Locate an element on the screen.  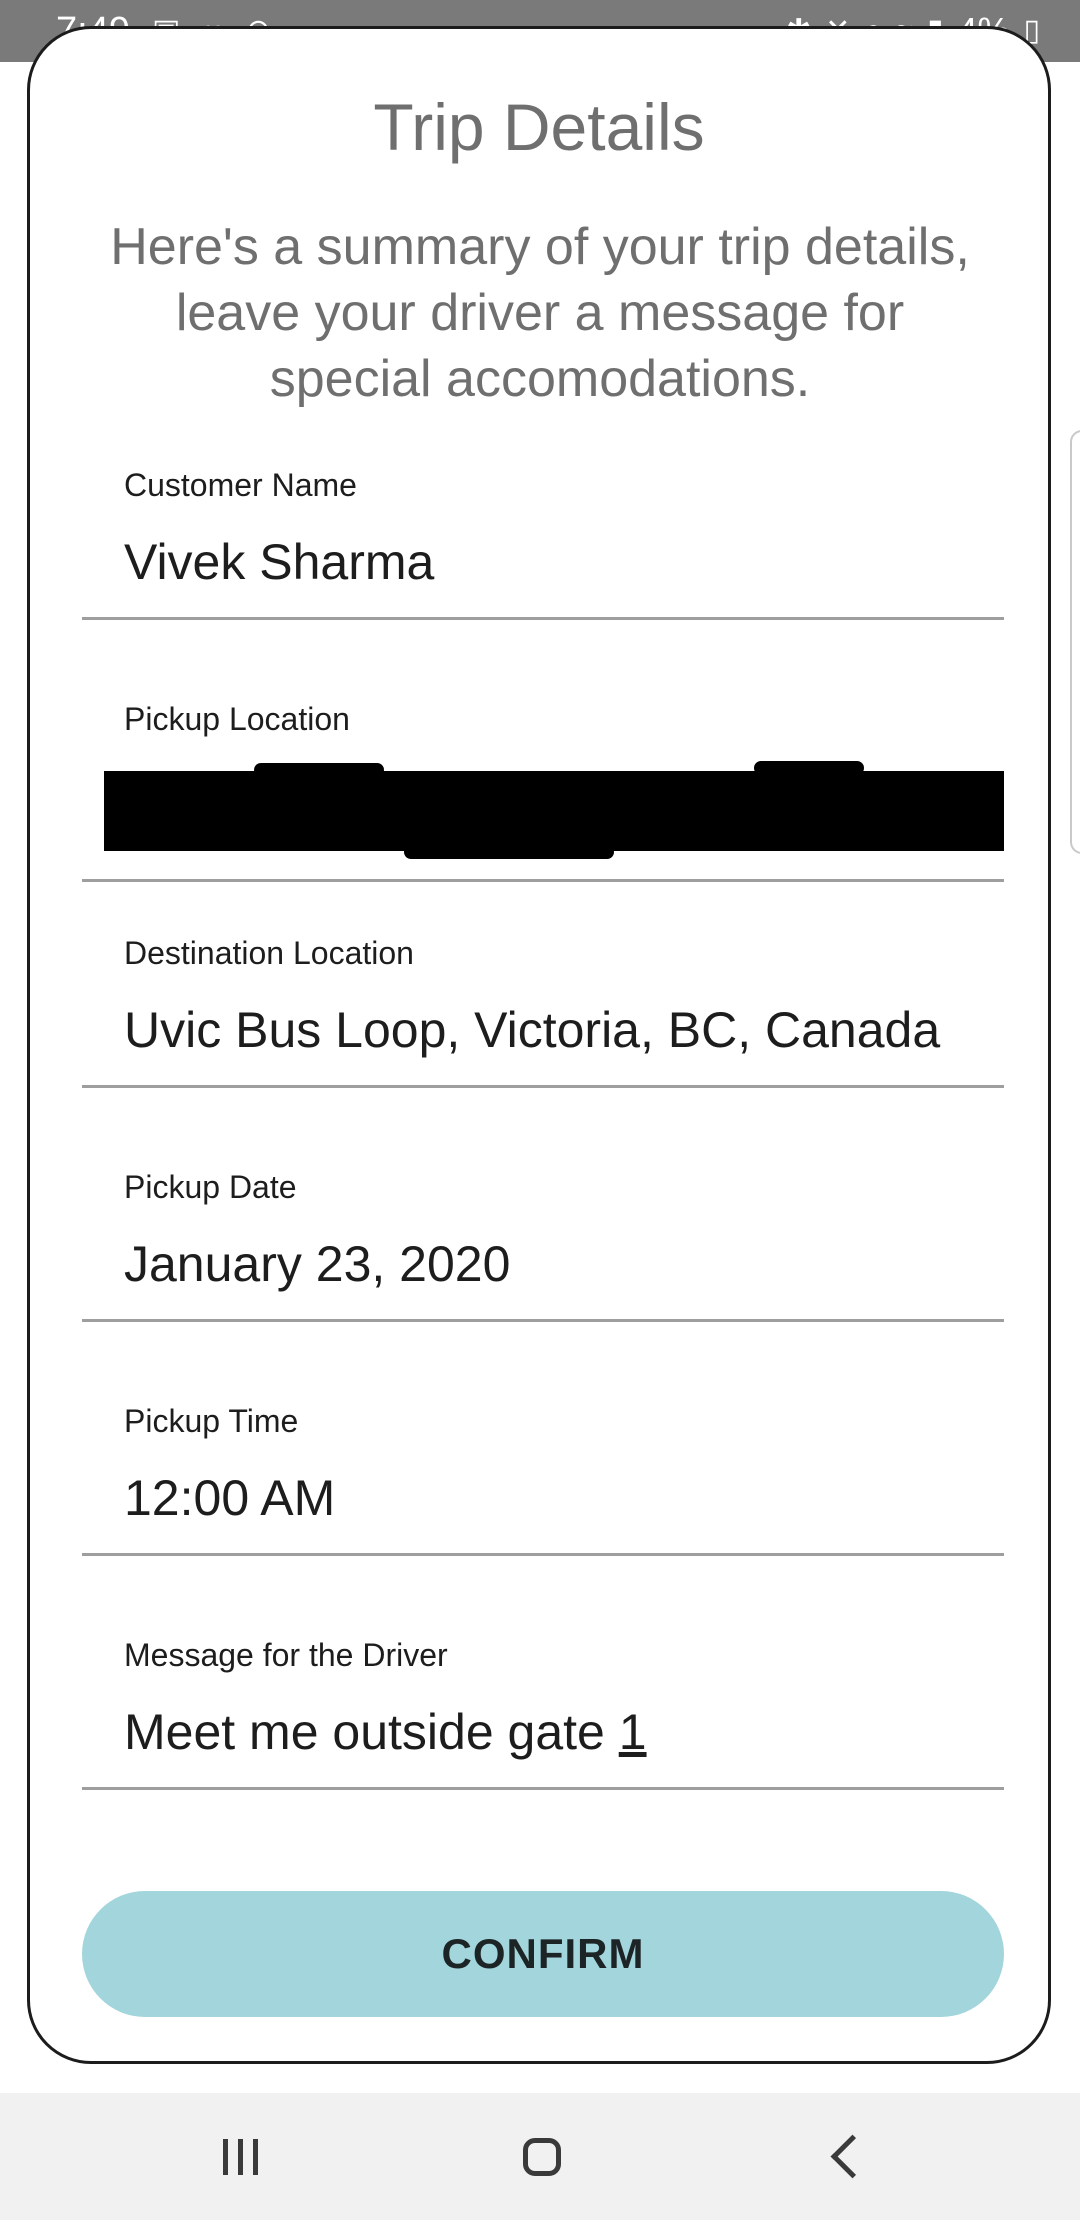
destination-location-value: Uvic Bus Loop, Victoria, BC, Canada is located at coordinates (532, 1030).